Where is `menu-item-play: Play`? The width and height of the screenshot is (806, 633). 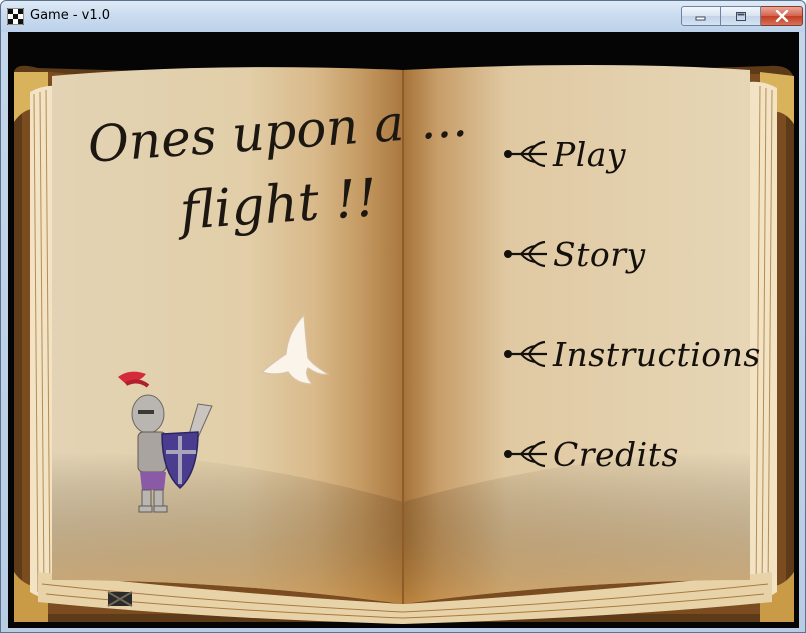
menu-item-play: Play is located at coordinates (564, 154).